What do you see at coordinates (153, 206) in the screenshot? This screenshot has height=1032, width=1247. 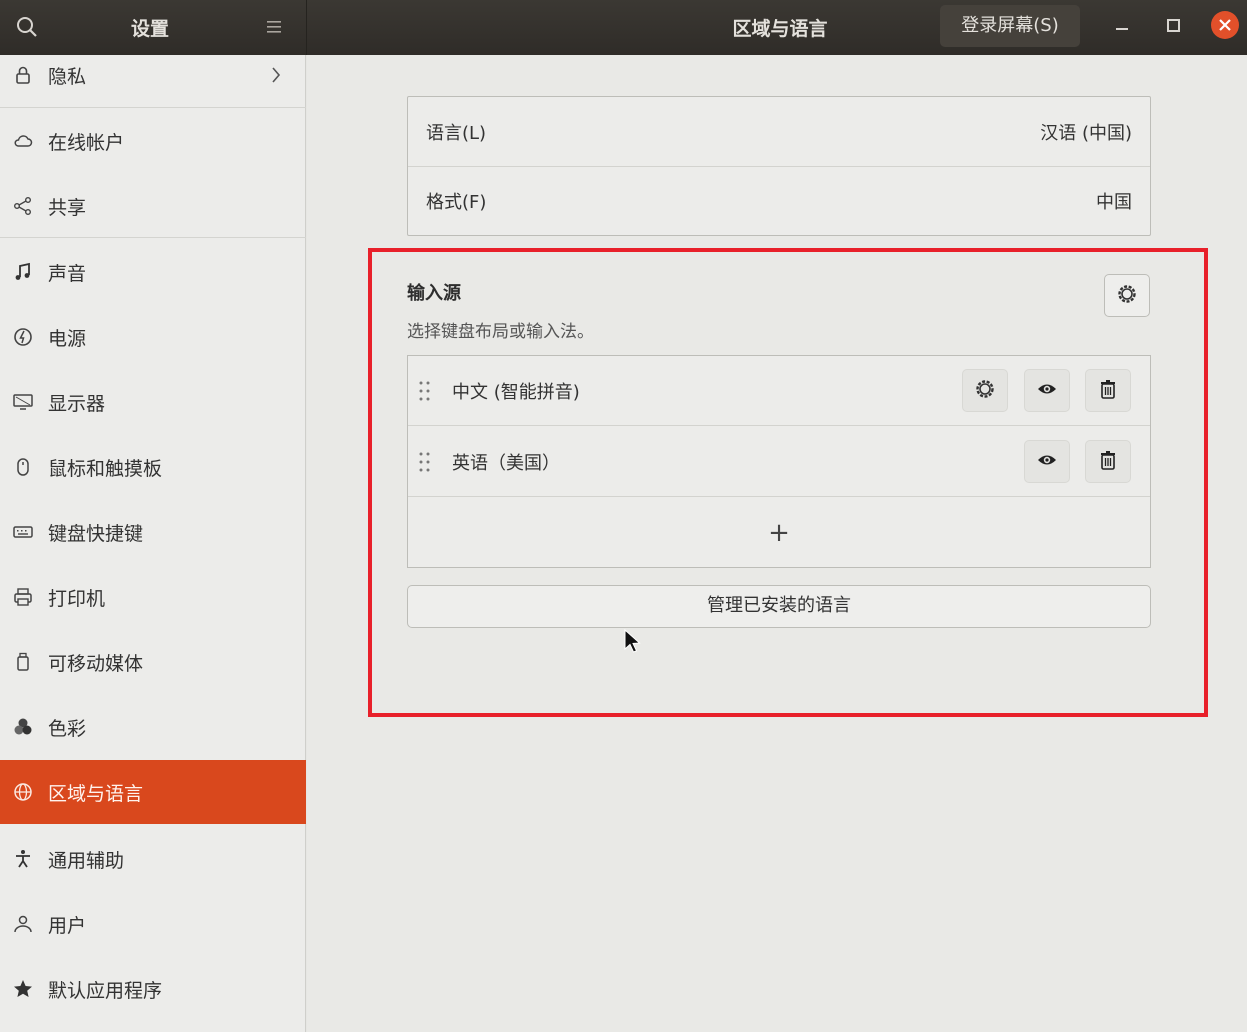 I see `sidebar-item-sharing: 共享` at bounding box center [153, 206].